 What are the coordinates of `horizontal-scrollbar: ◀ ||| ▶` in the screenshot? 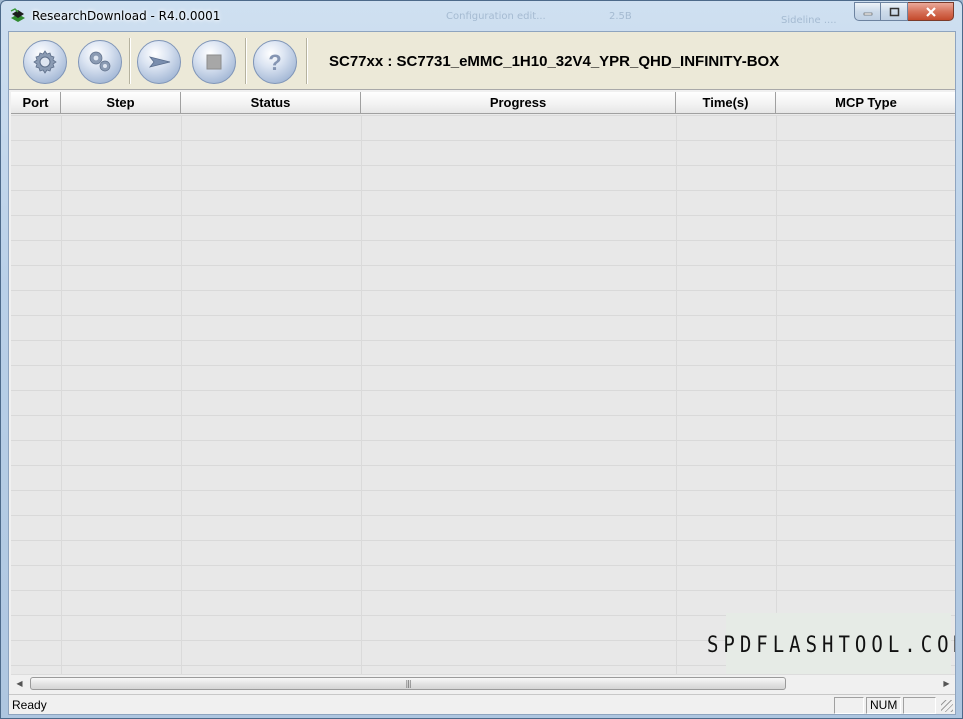 It's located at (483, 682).